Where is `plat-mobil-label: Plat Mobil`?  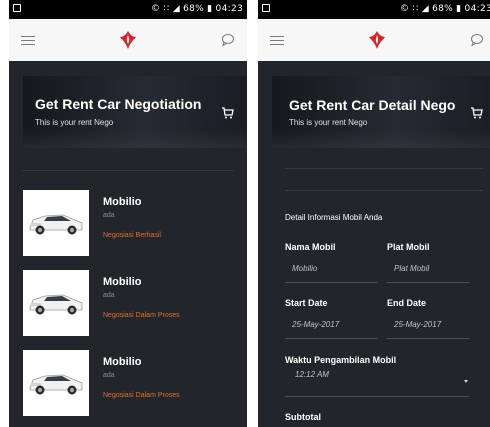 plat-mobil-label: Plat Mobil is located at coordinates (408, 247).